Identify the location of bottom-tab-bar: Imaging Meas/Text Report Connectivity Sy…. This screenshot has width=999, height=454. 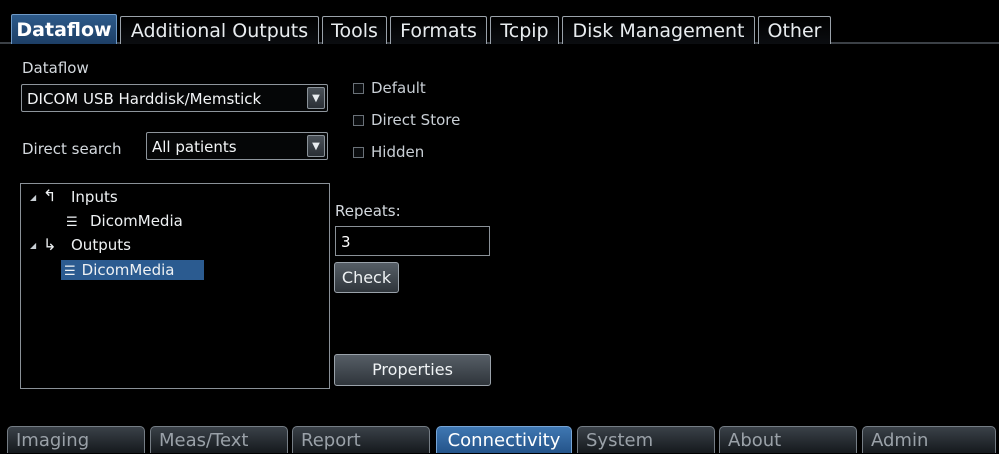
(499, 436).